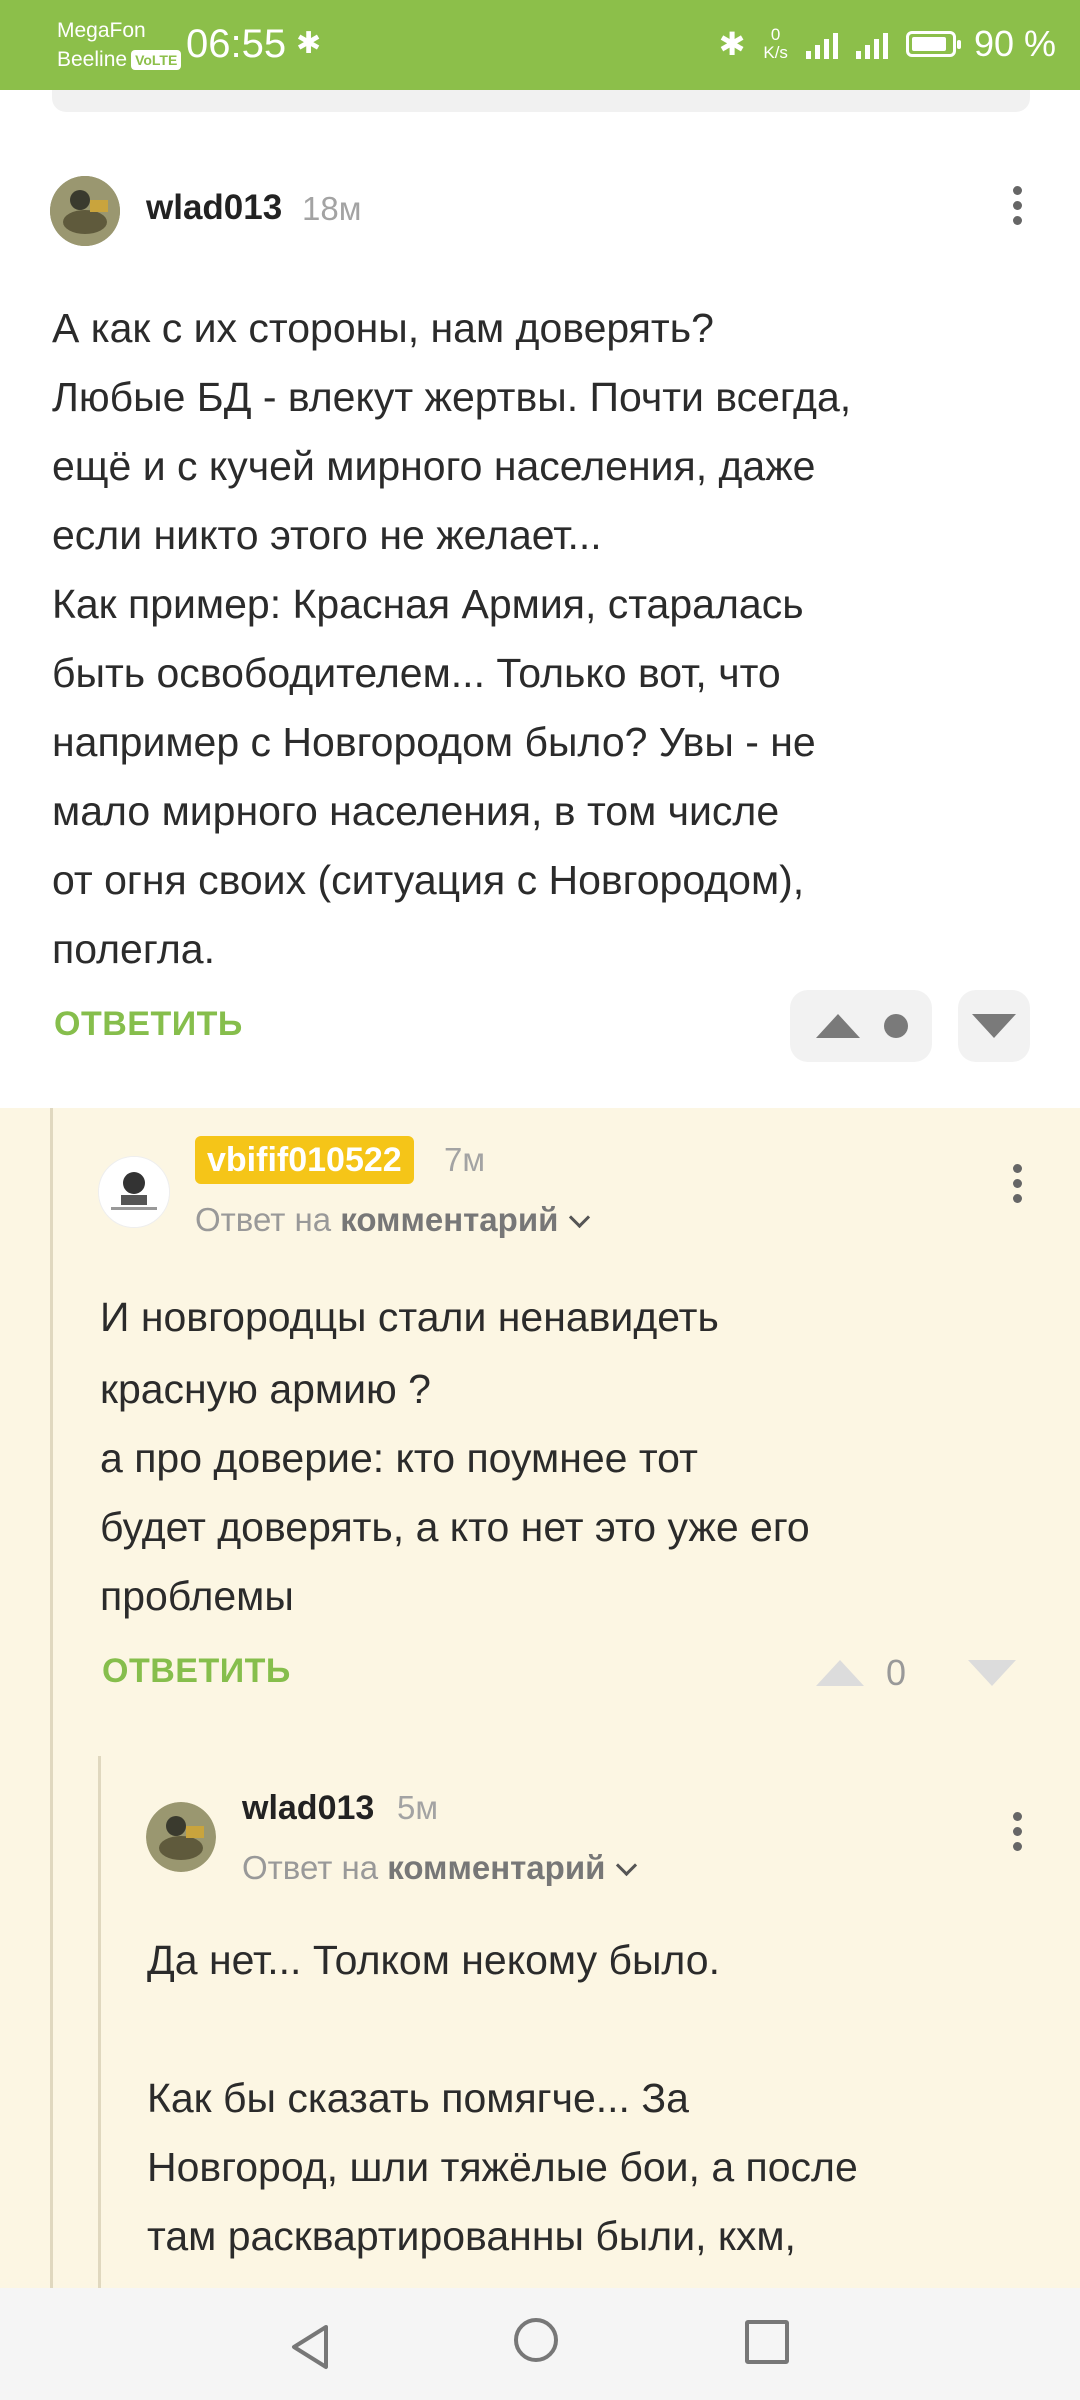 The image size is (1080, 2400). Describe the element at coordinates (309, 43) in the screenshot. I see `data-saver-icon: ✱` at that location.